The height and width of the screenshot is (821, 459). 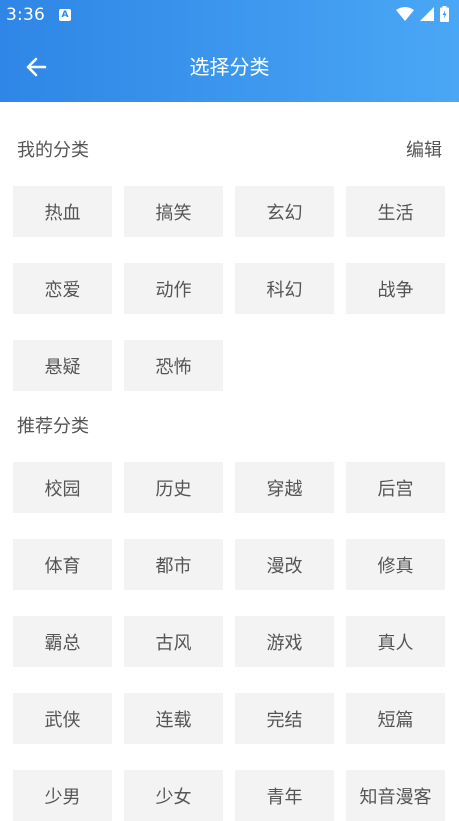 I want to click on category-chip: 游戏, so click(x=284, y=641).